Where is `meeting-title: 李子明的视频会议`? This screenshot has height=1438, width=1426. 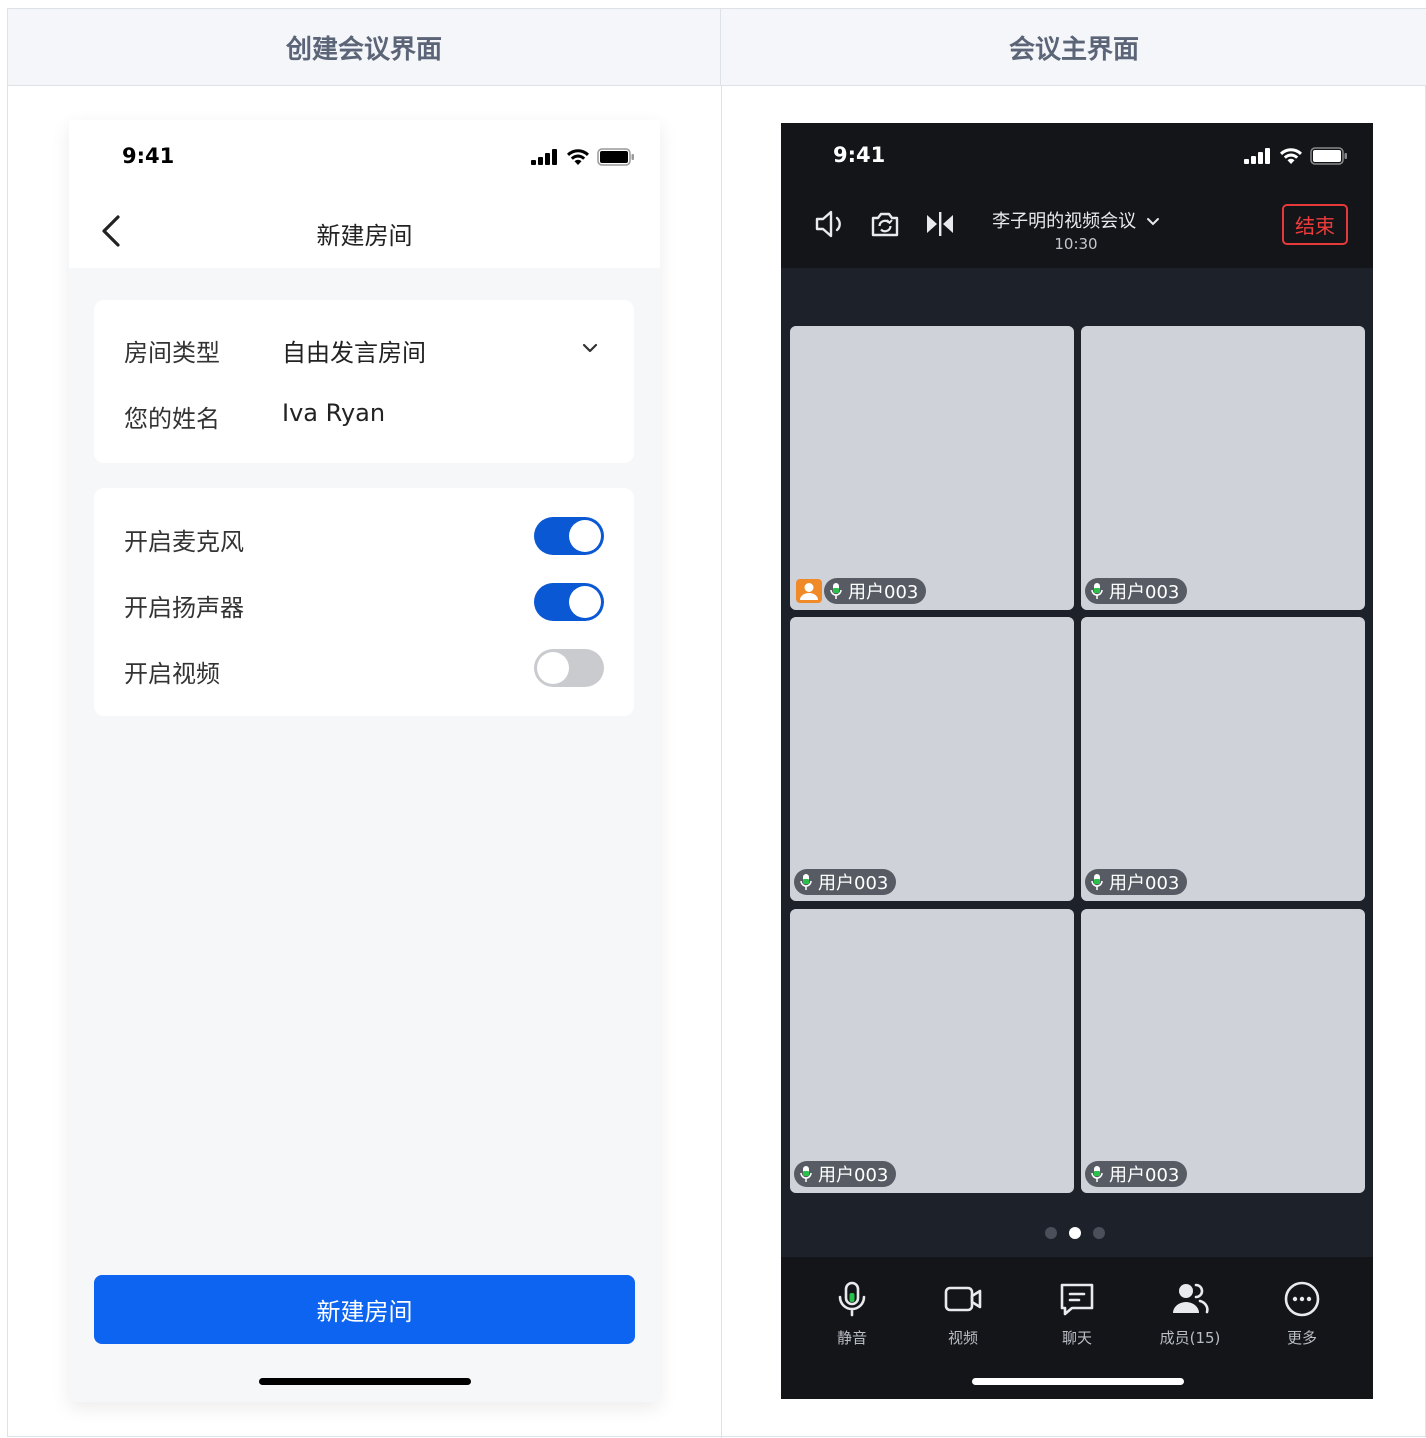
meeting-title: 李子明的视频会议 is located at coordinates (1064, 221).